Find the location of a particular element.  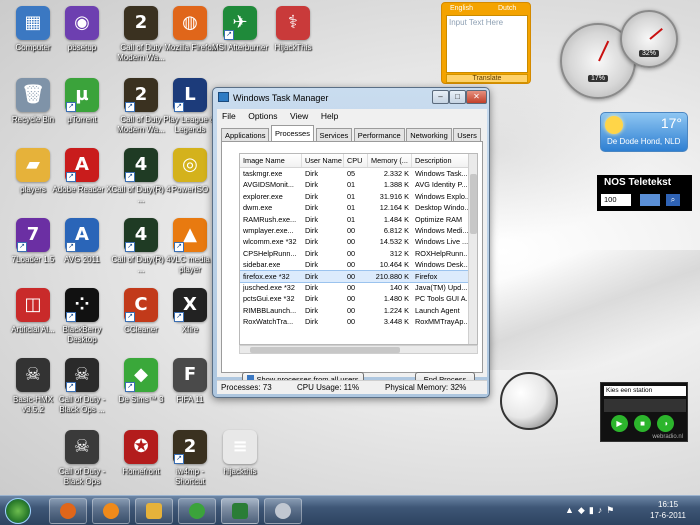

table-row: RAMRush.exe... Dirk 01 1.484 K Optimize RAM is located at coordinates (358, 219).